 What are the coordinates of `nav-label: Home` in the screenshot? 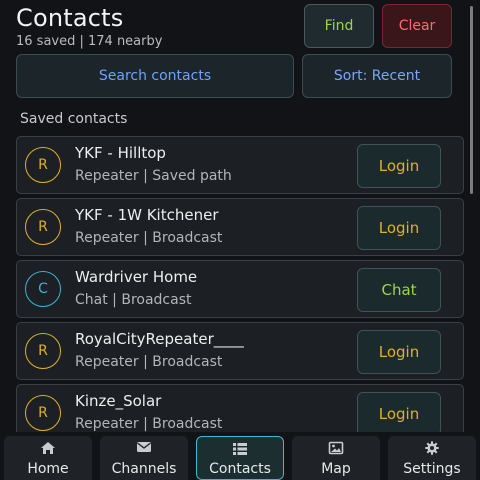 It's located at (48, 469).